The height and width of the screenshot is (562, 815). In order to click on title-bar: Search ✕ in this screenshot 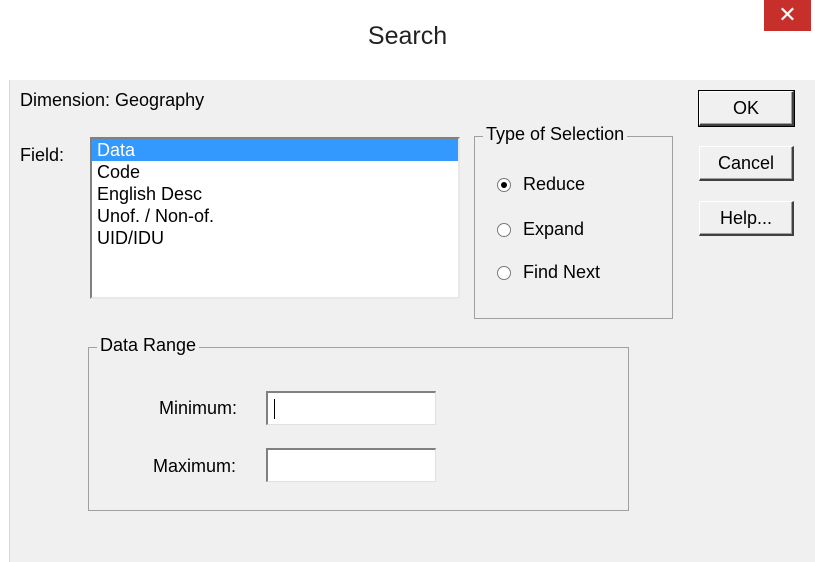, I will do `click(407, 40)`.